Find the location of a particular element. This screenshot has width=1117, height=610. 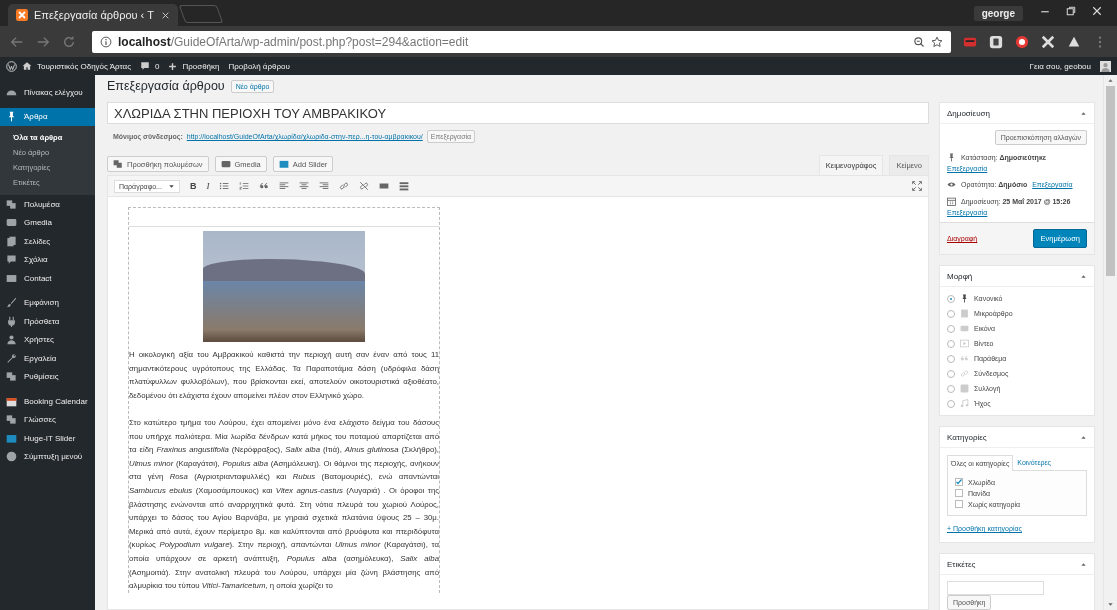

profile-button: george is located at coordinates (998, 13).